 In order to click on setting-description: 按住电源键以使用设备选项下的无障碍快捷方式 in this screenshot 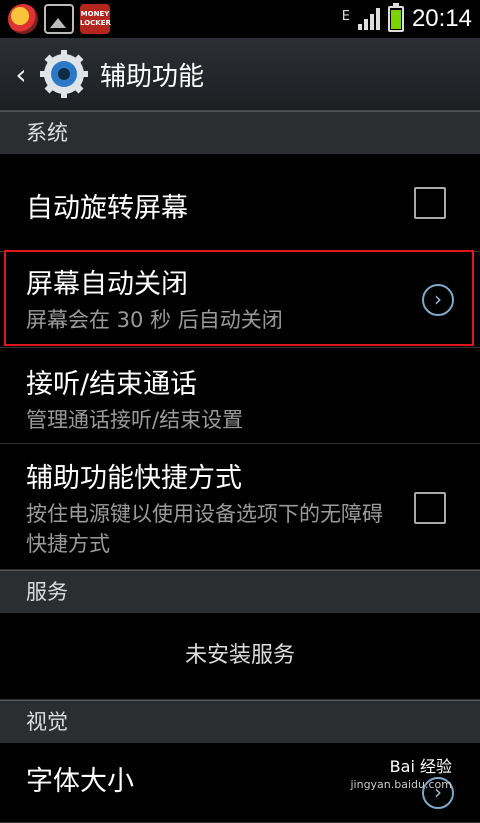, I will do `click(204, 529)`.